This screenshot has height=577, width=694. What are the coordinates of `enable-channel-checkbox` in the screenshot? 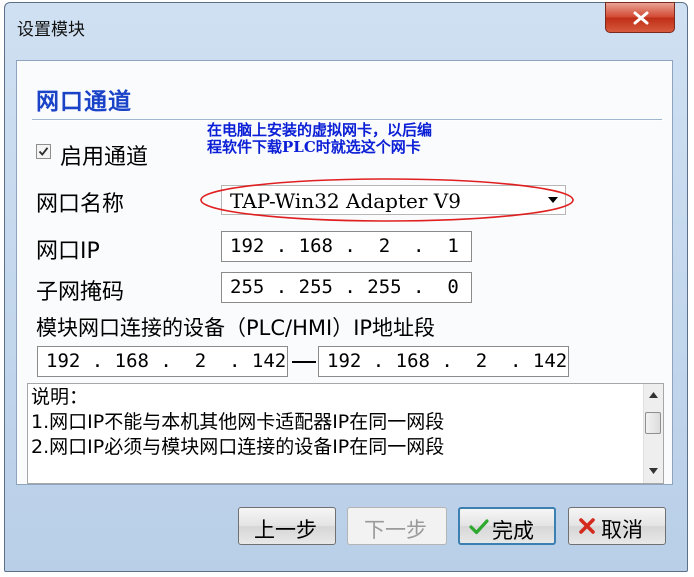 It's located at (43, 151).